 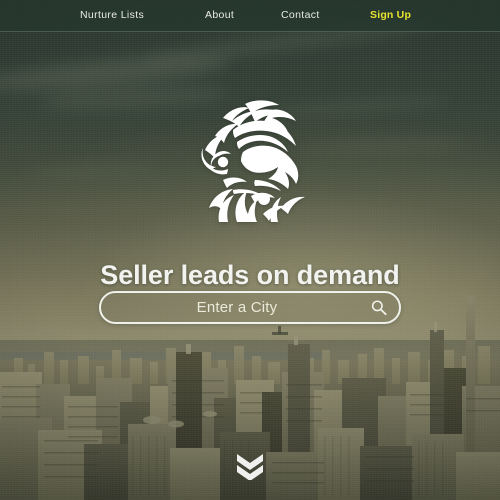 I want to click on lion-head-icon, so click(x=251, y=159).